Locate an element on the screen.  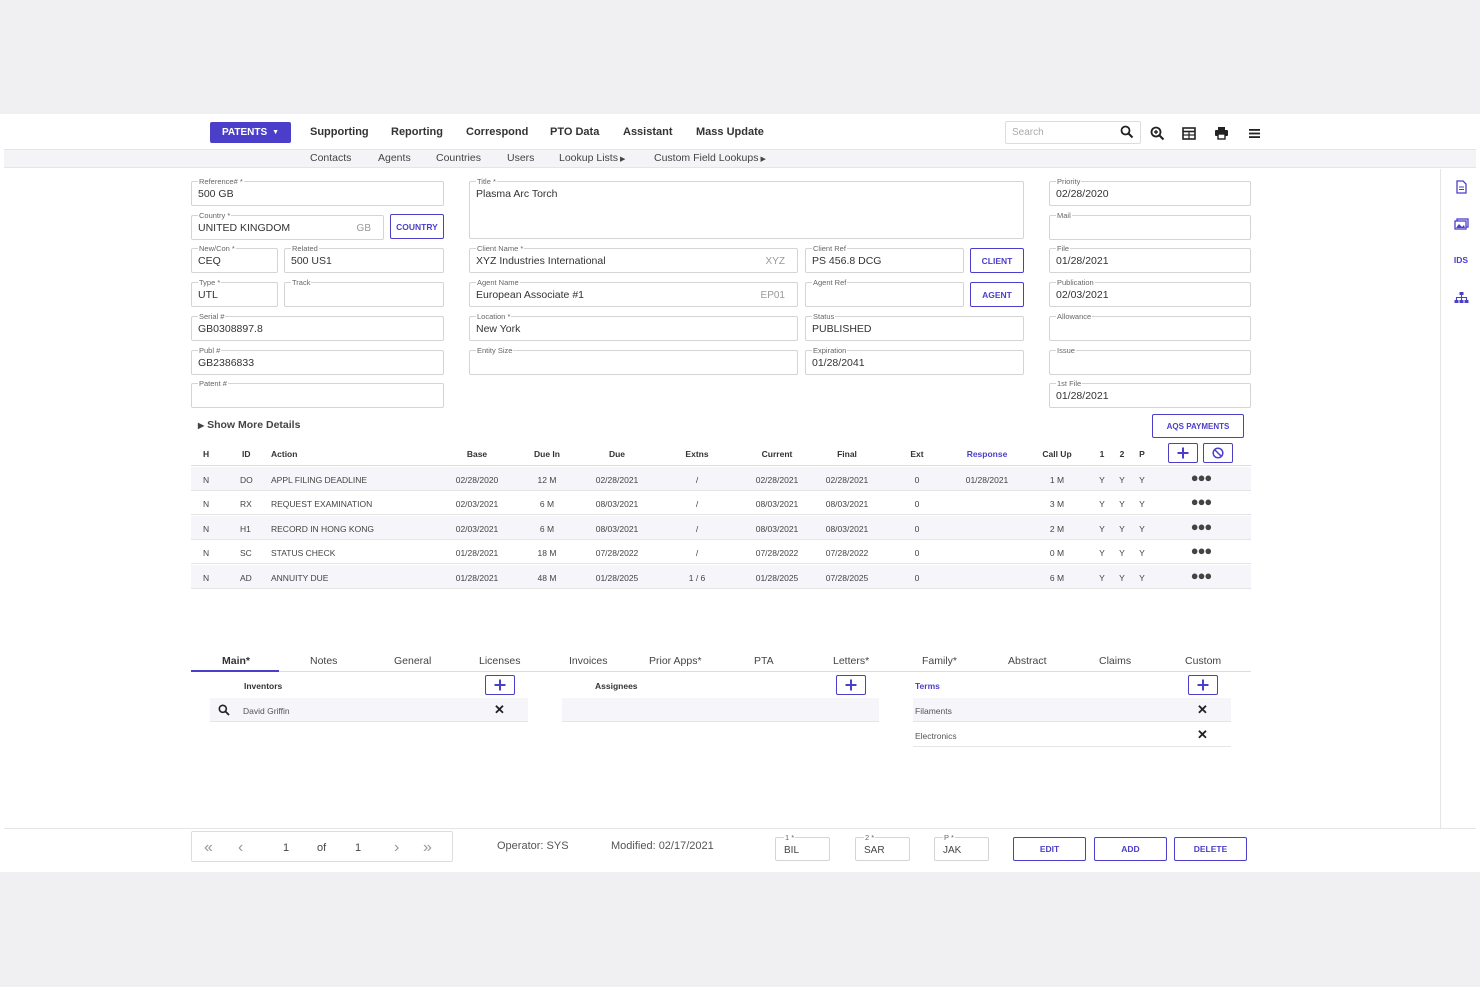
subnav-custom-field-lookups: Custom Field Lookups ▶ is located at coordinates (710, 158).